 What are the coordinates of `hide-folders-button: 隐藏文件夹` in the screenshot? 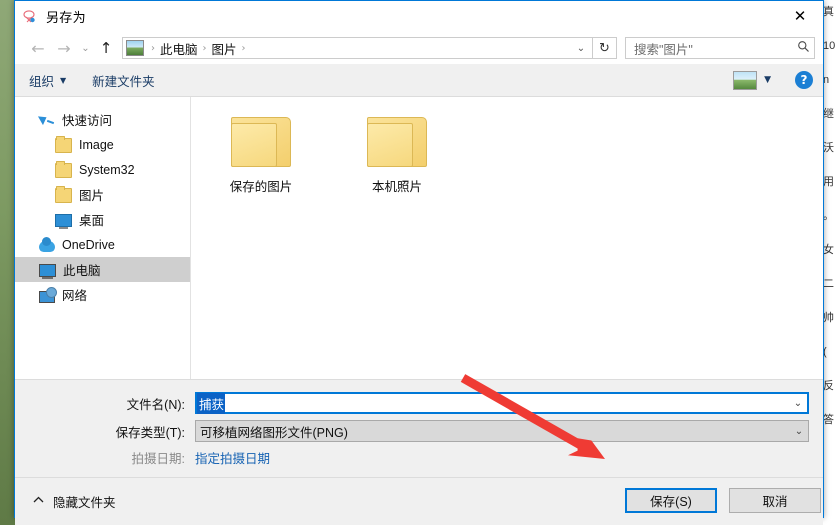 It's located at (74, 501).